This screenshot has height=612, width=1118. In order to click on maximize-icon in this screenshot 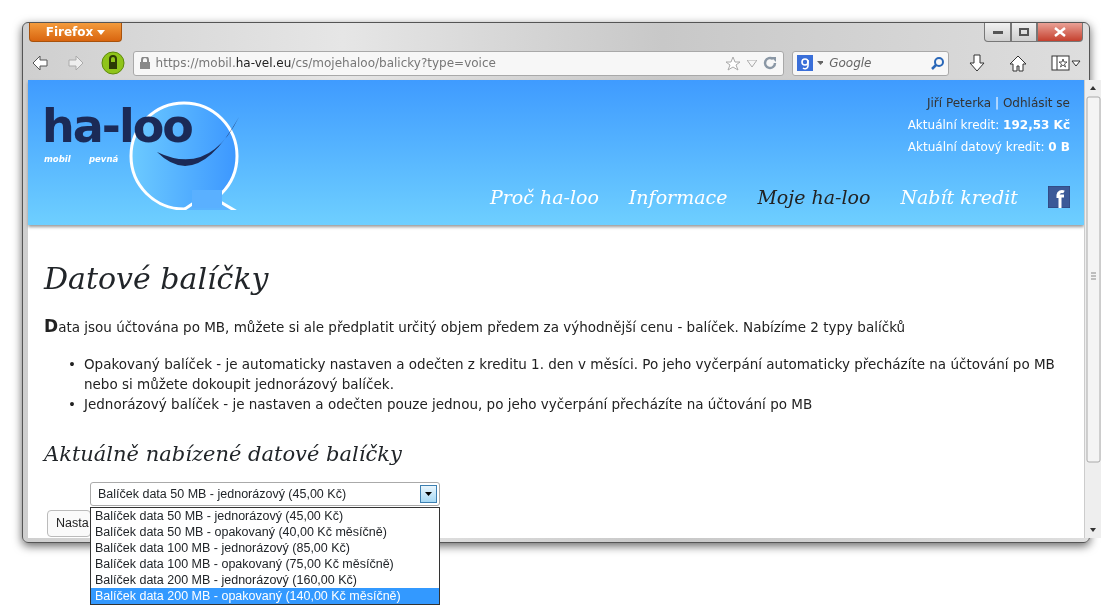, I will do `click(1024, 32)`.